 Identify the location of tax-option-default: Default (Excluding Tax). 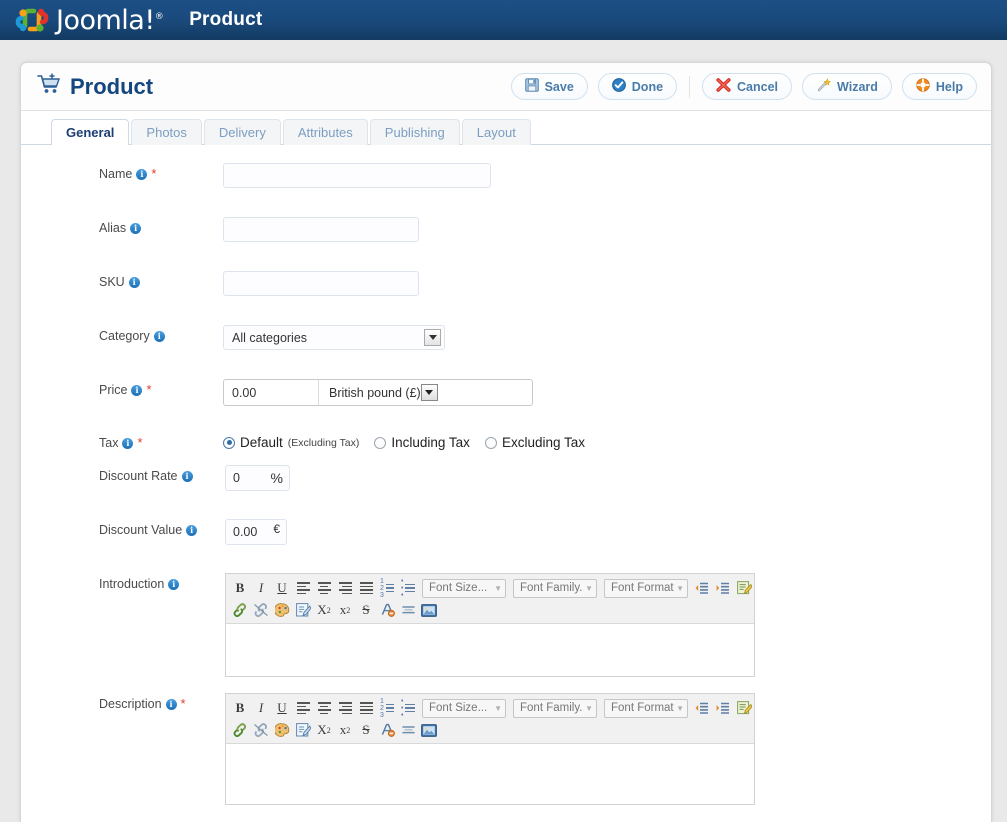
(291, 442).